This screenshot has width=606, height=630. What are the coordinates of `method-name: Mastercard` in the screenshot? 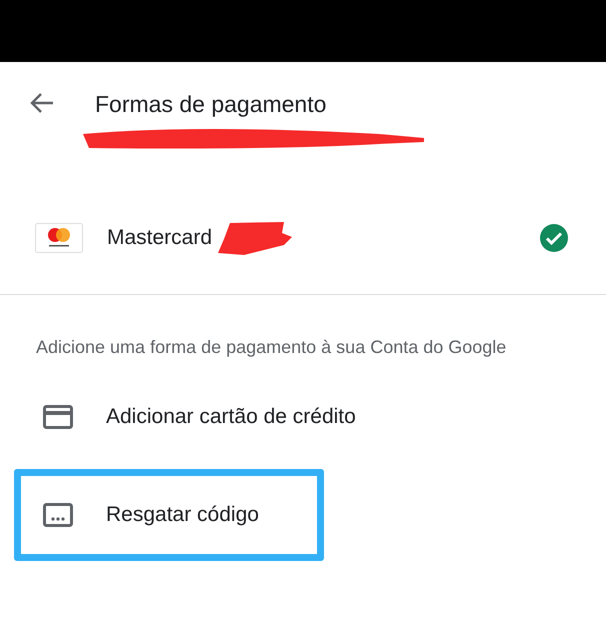 It's located at (159, 238).